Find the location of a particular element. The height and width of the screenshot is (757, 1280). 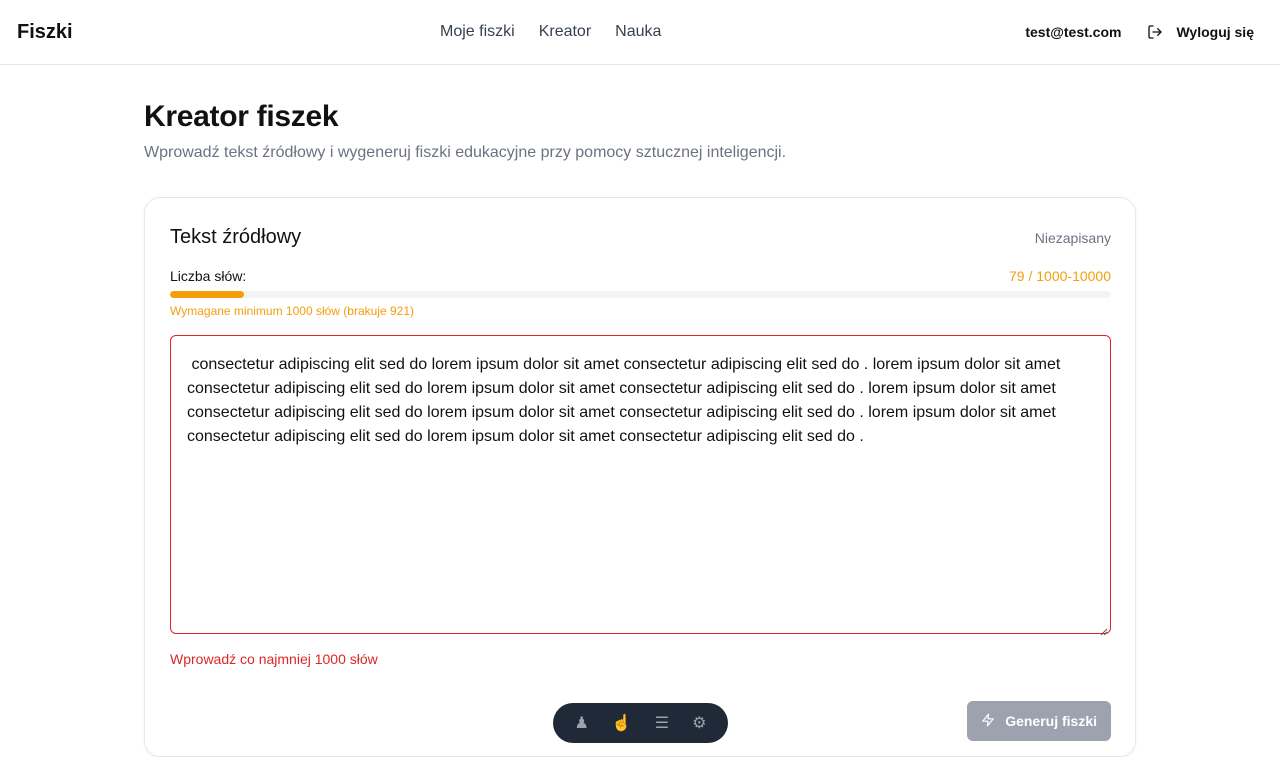

toolbar-pointer-icon: ☝ is located at coordinates (622, 723).